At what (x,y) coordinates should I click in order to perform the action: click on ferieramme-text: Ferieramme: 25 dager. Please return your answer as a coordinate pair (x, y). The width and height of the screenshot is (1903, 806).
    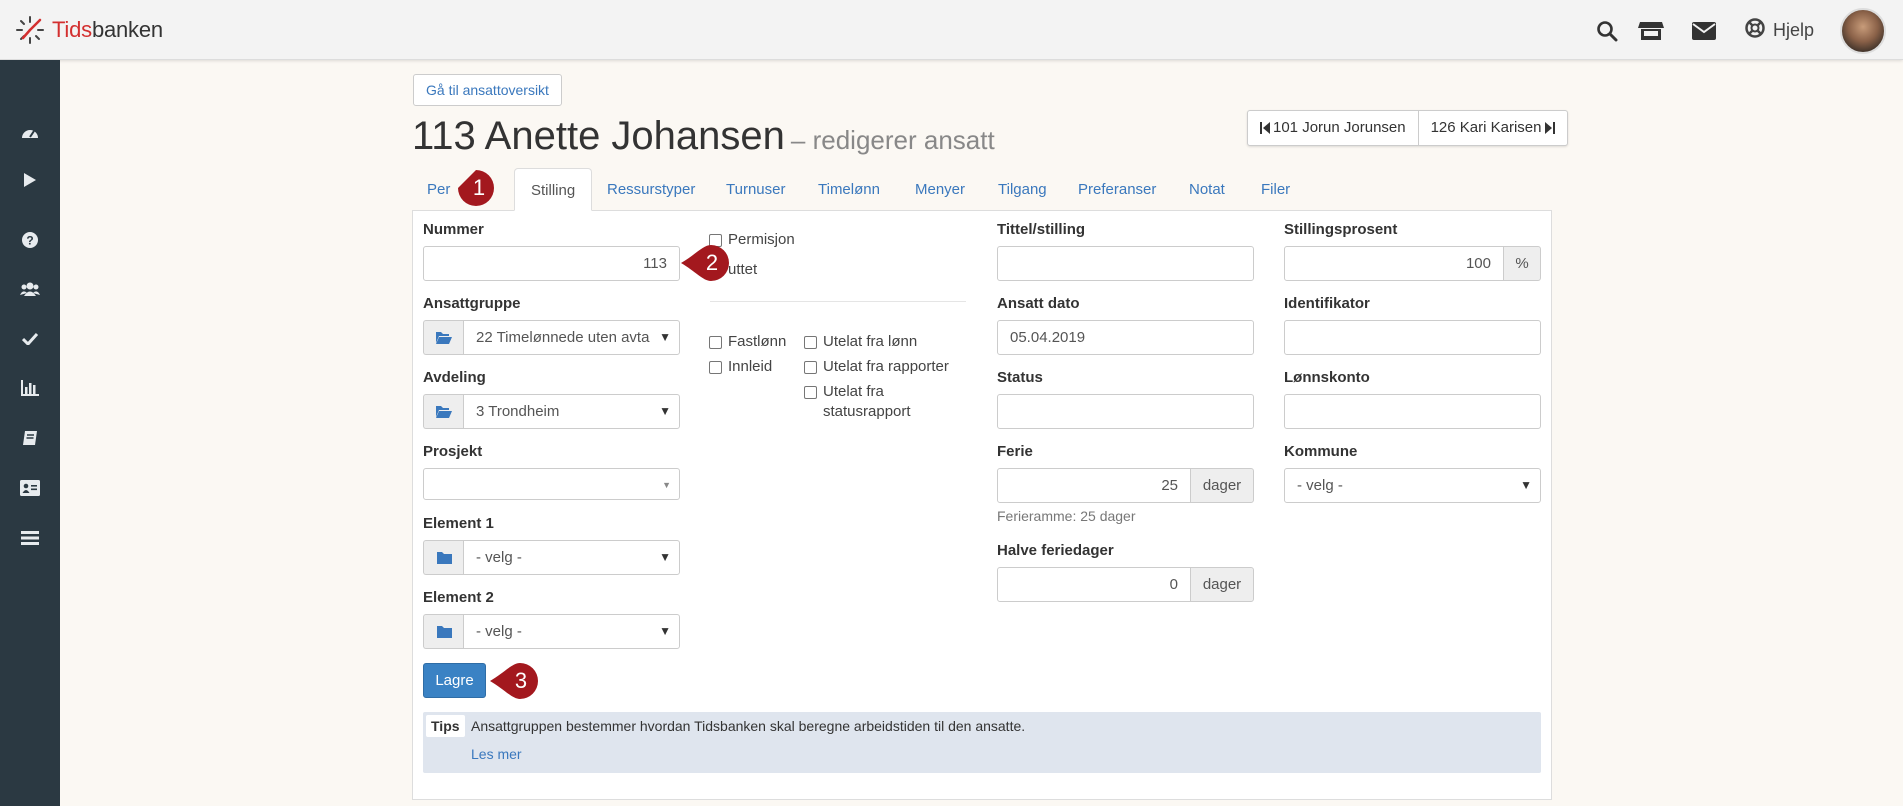
    Looking at the image, I should click on (1066, 516).